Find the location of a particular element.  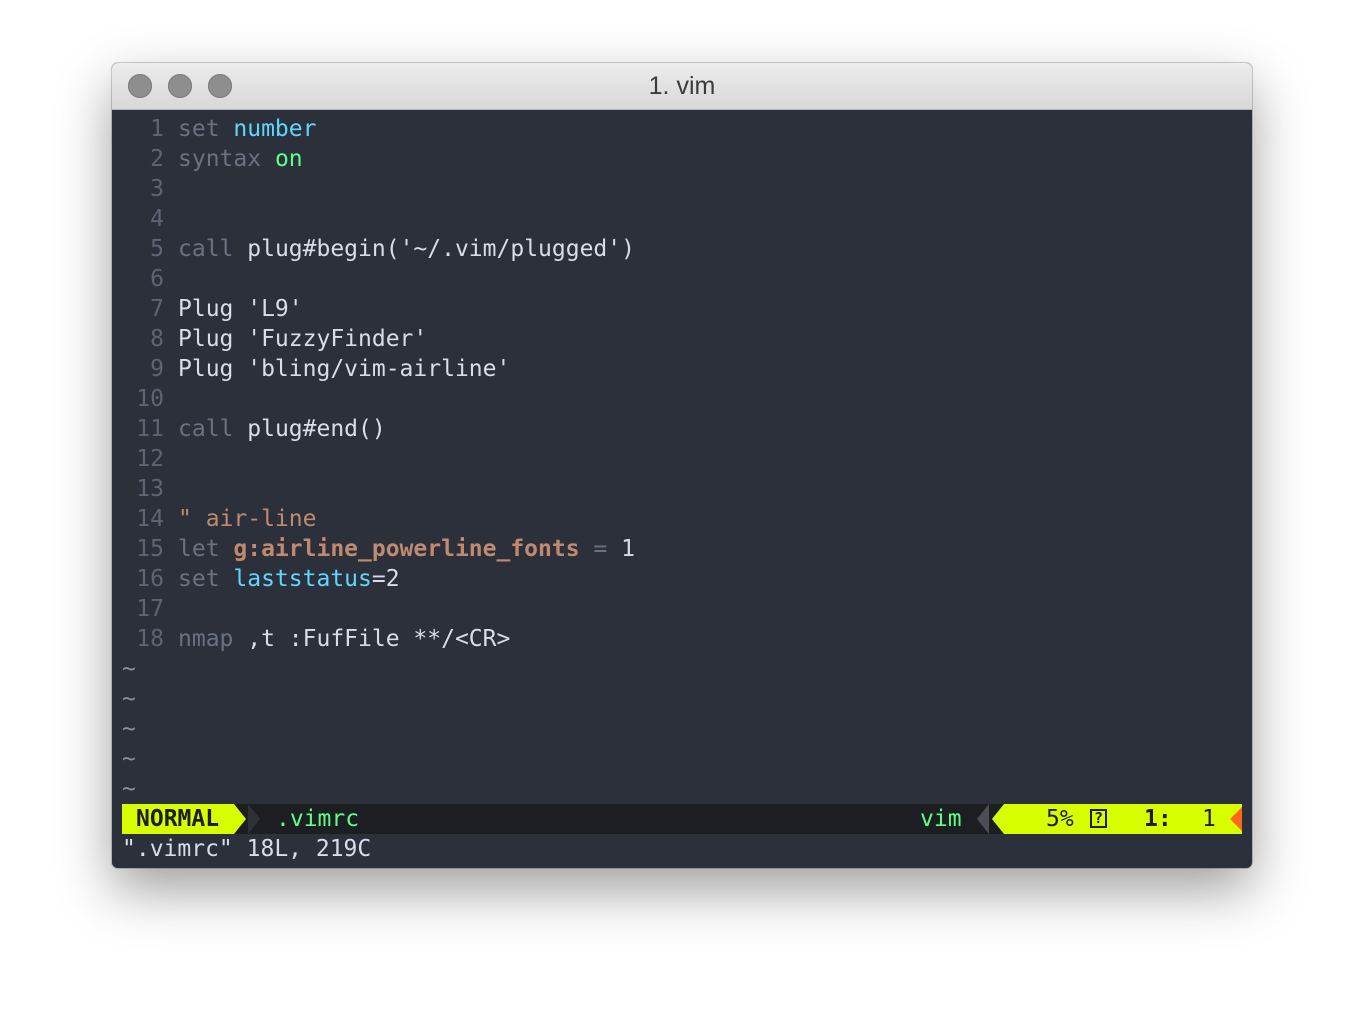

code-token: ,t :FufFile **/<CR> is located at coordinates (379, 639).